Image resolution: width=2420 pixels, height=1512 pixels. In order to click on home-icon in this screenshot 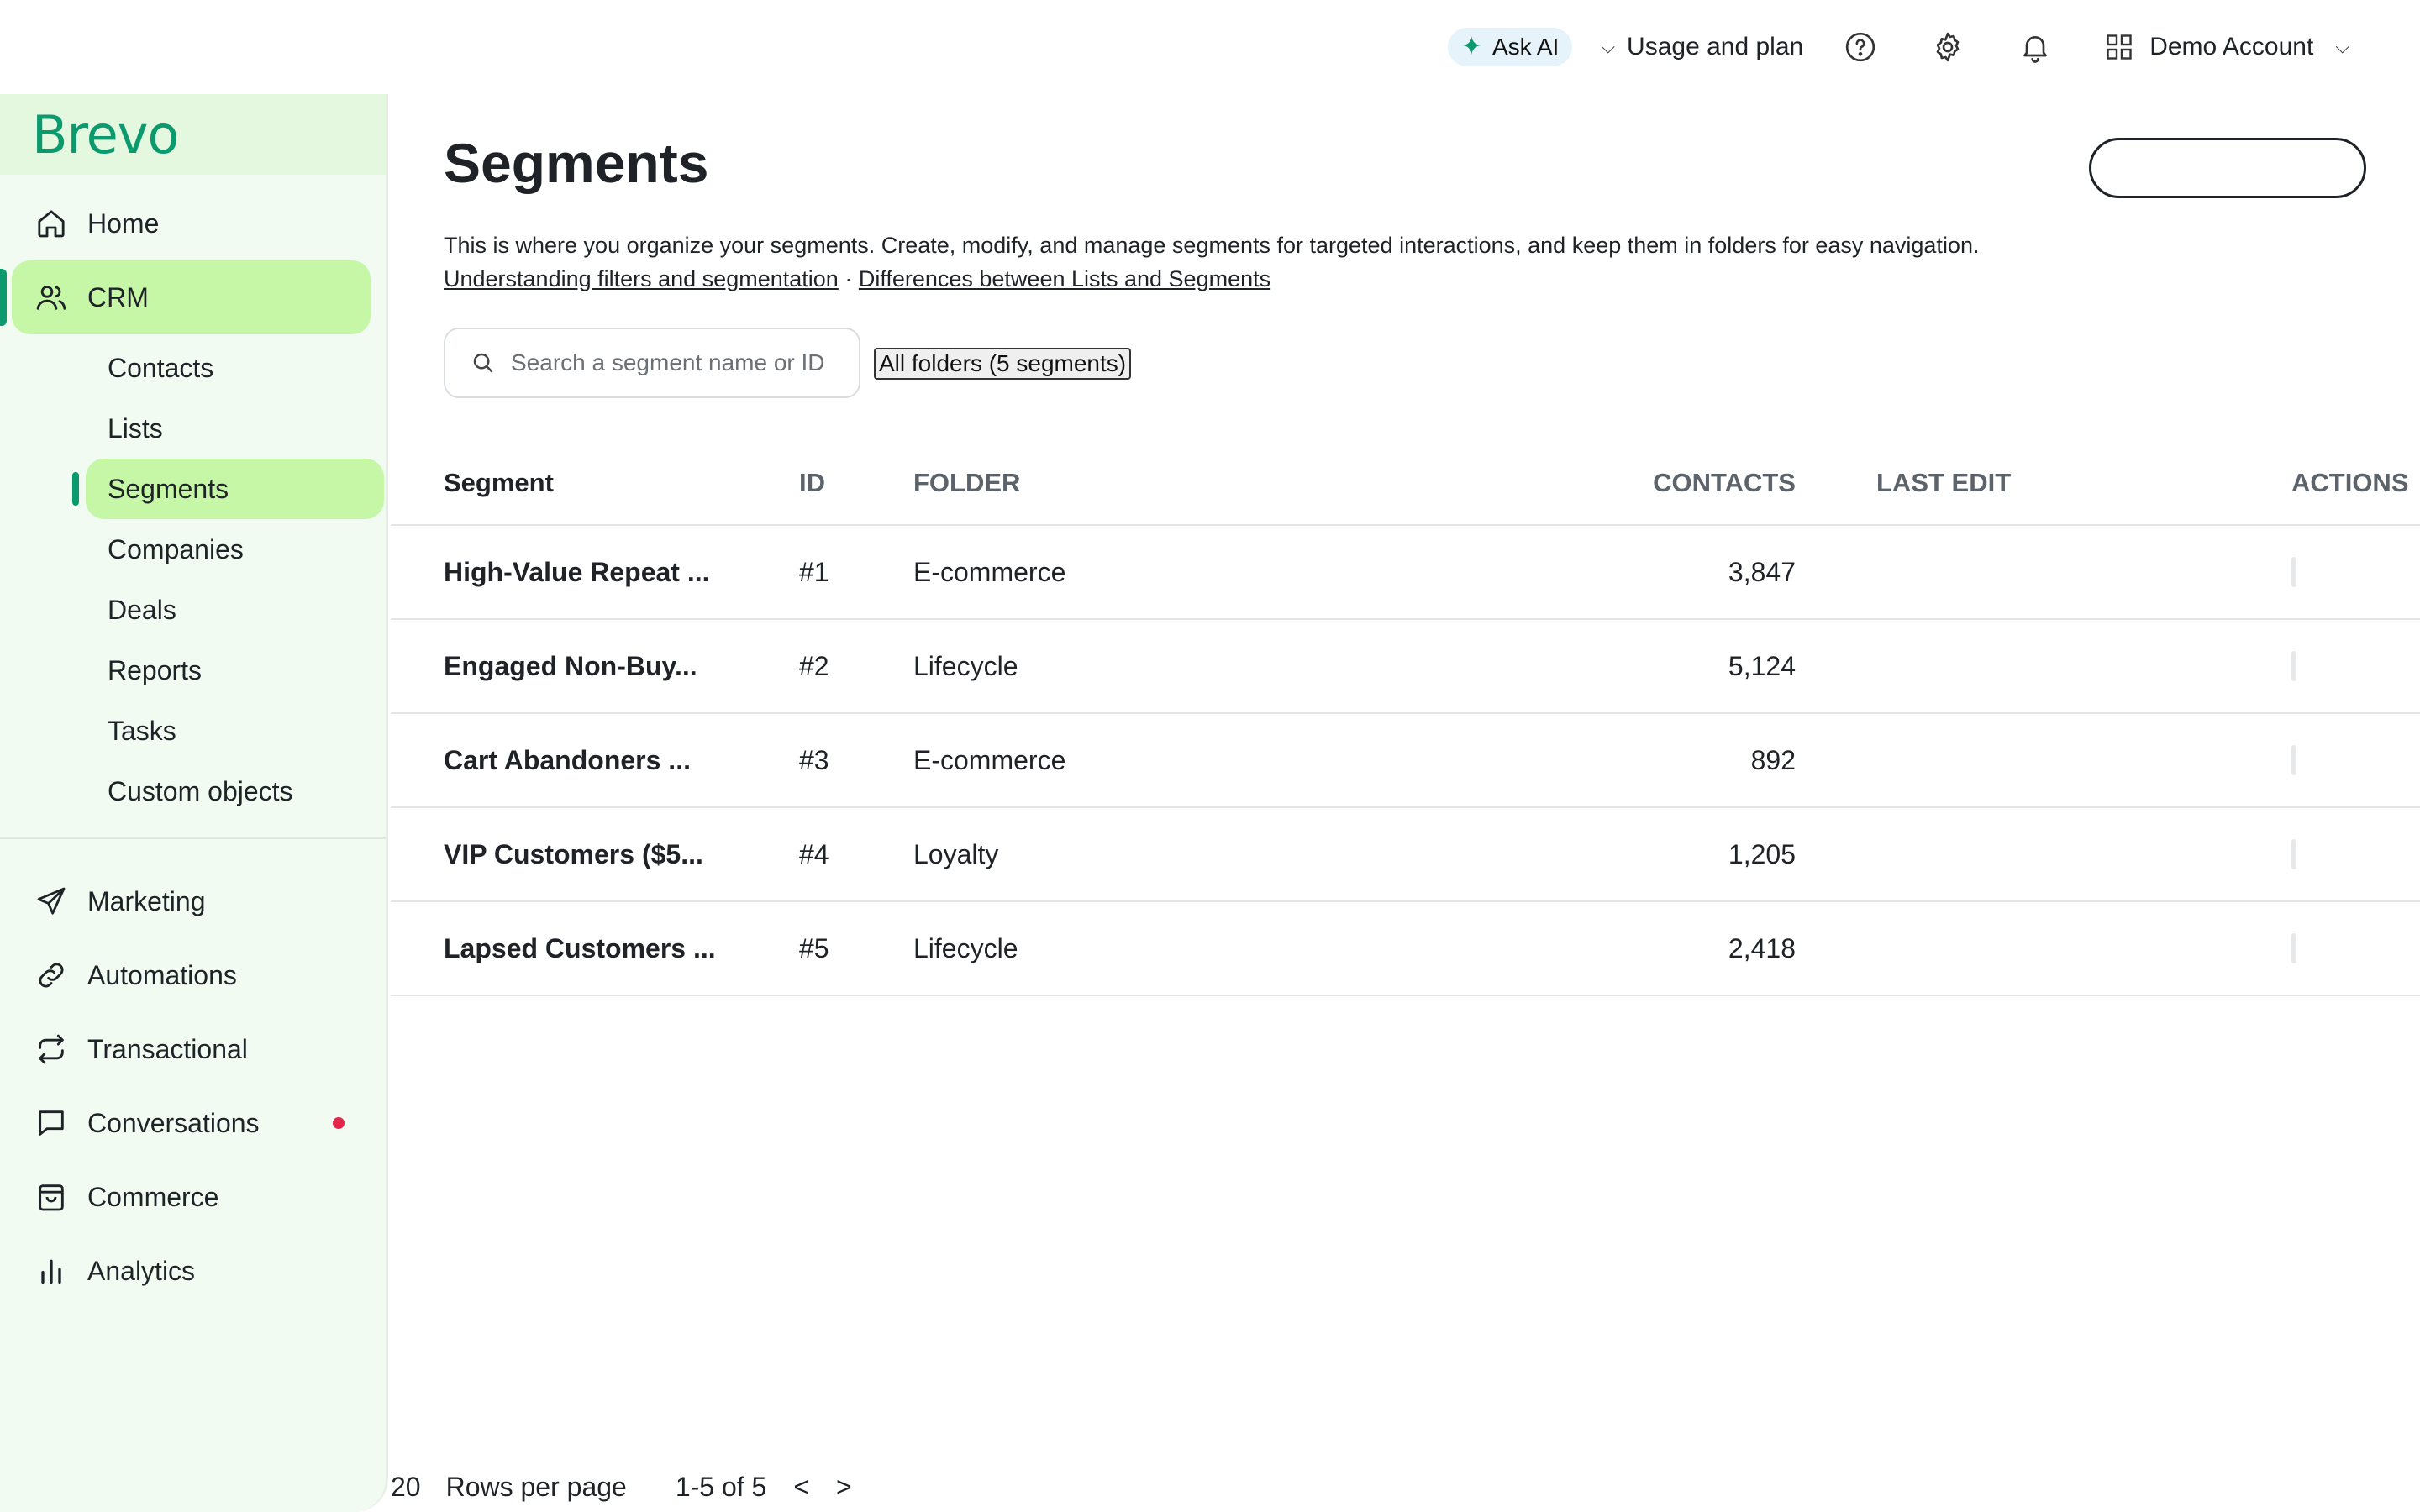, I will do `click(52, 223)`.